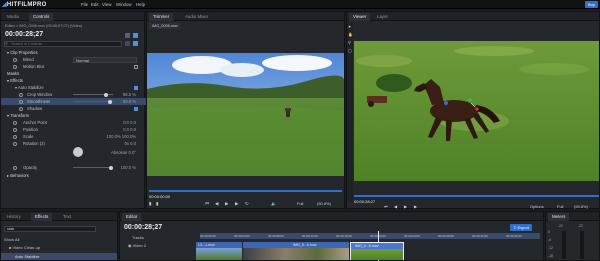 The width and height of the screenshot is (600, 261). I want to click on tab-meters: Meters, so click(559, 217).